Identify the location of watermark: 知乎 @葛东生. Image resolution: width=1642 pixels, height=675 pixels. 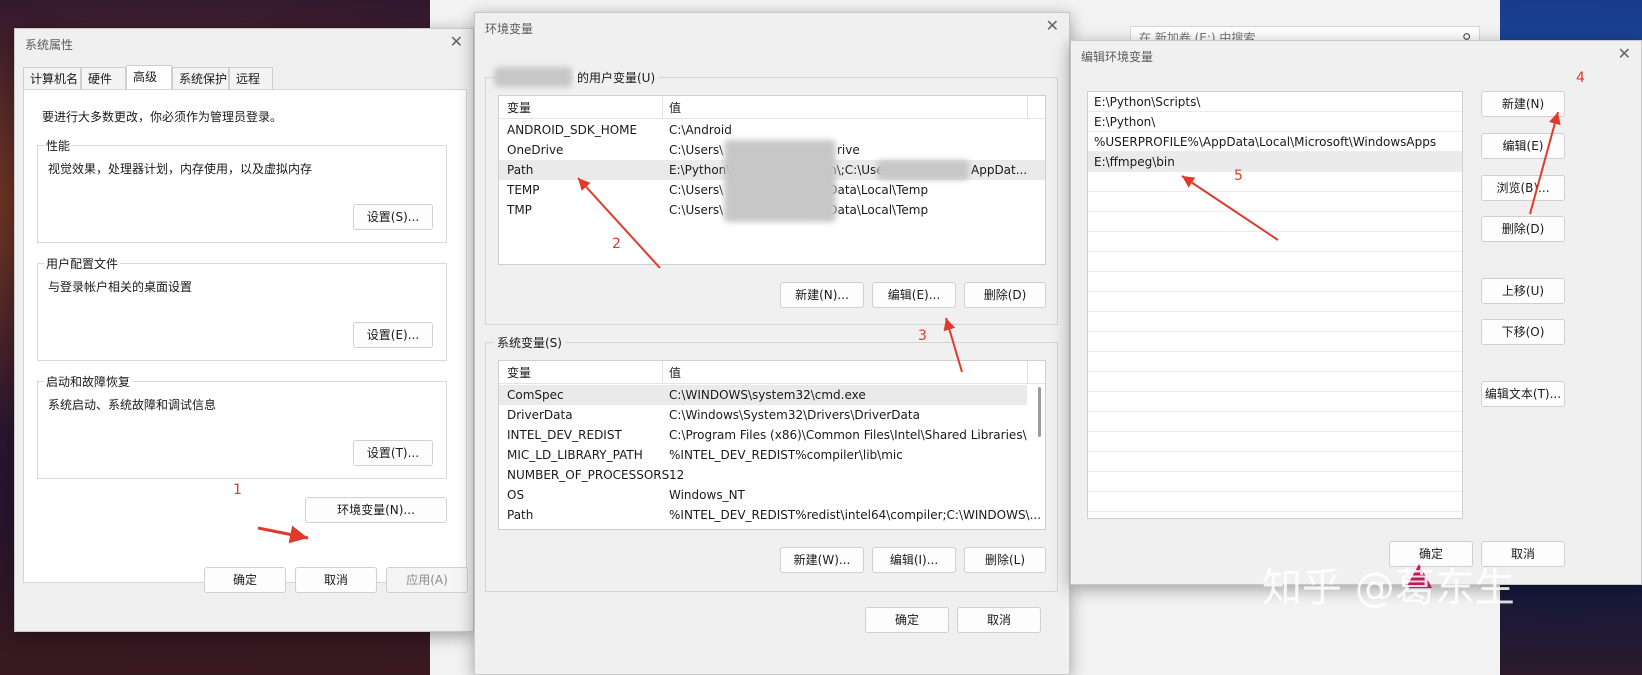
(1388, 588).